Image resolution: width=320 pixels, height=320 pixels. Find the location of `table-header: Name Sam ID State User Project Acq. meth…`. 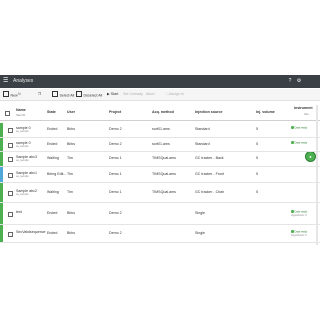

table-header: Name Sam ID State User Project Acq. meth… is located at coordinates (160, 112).